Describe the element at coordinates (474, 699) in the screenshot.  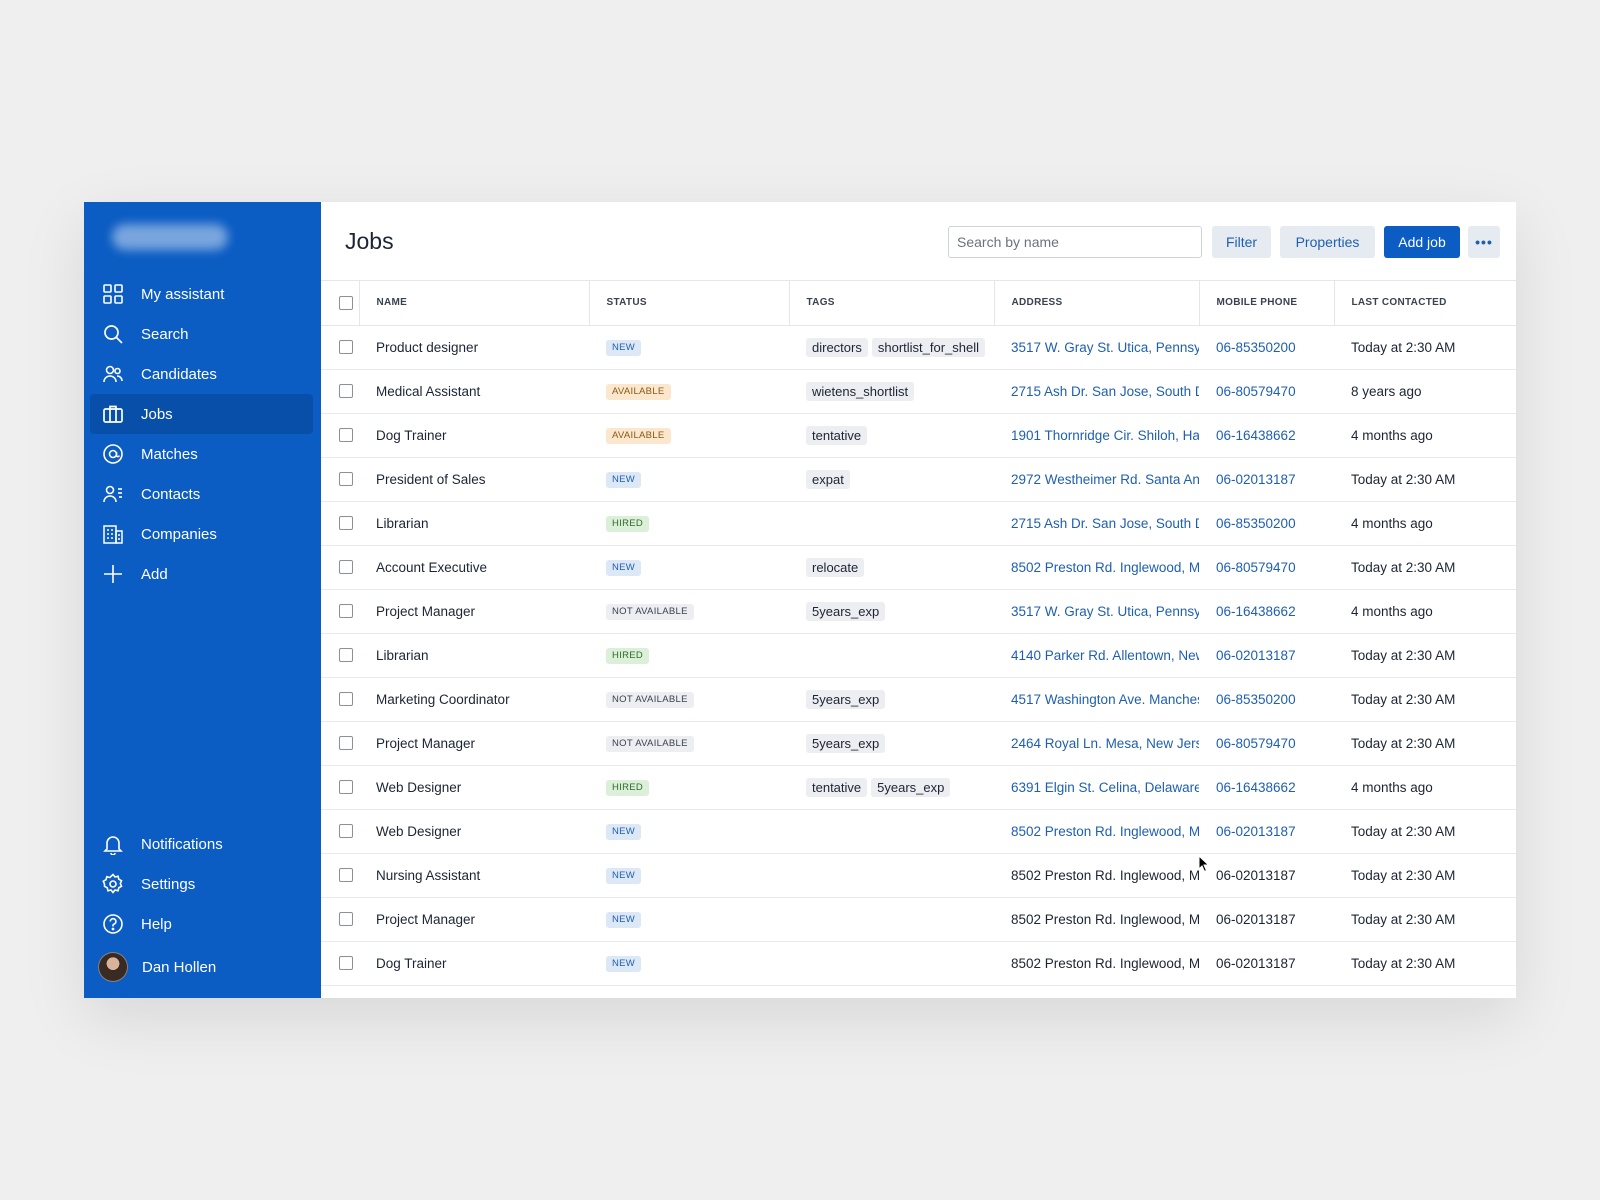
I see `job-name: Marketing Coordinator` at that location.